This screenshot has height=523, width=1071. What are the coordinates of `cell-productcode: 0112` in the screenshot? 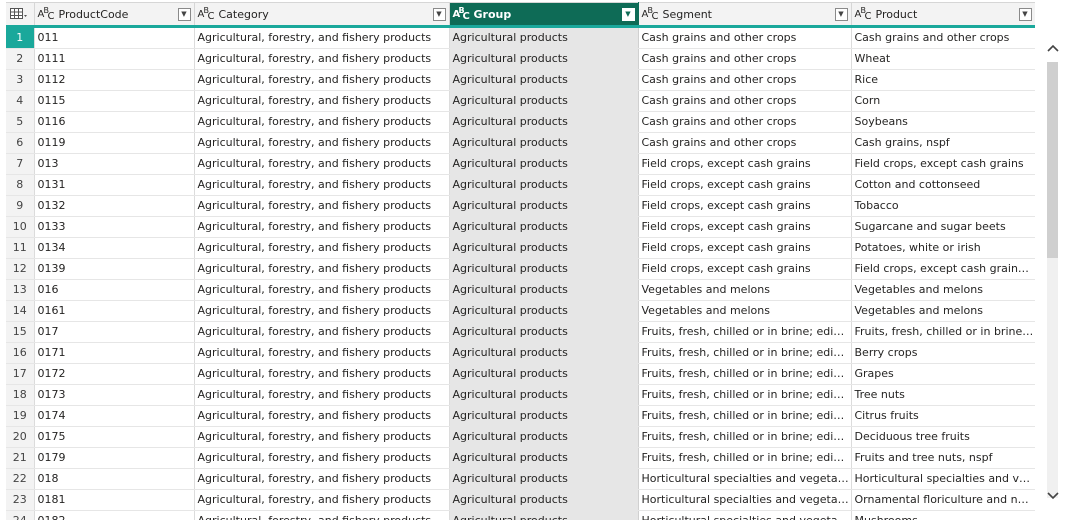 It's located at (114, 80).